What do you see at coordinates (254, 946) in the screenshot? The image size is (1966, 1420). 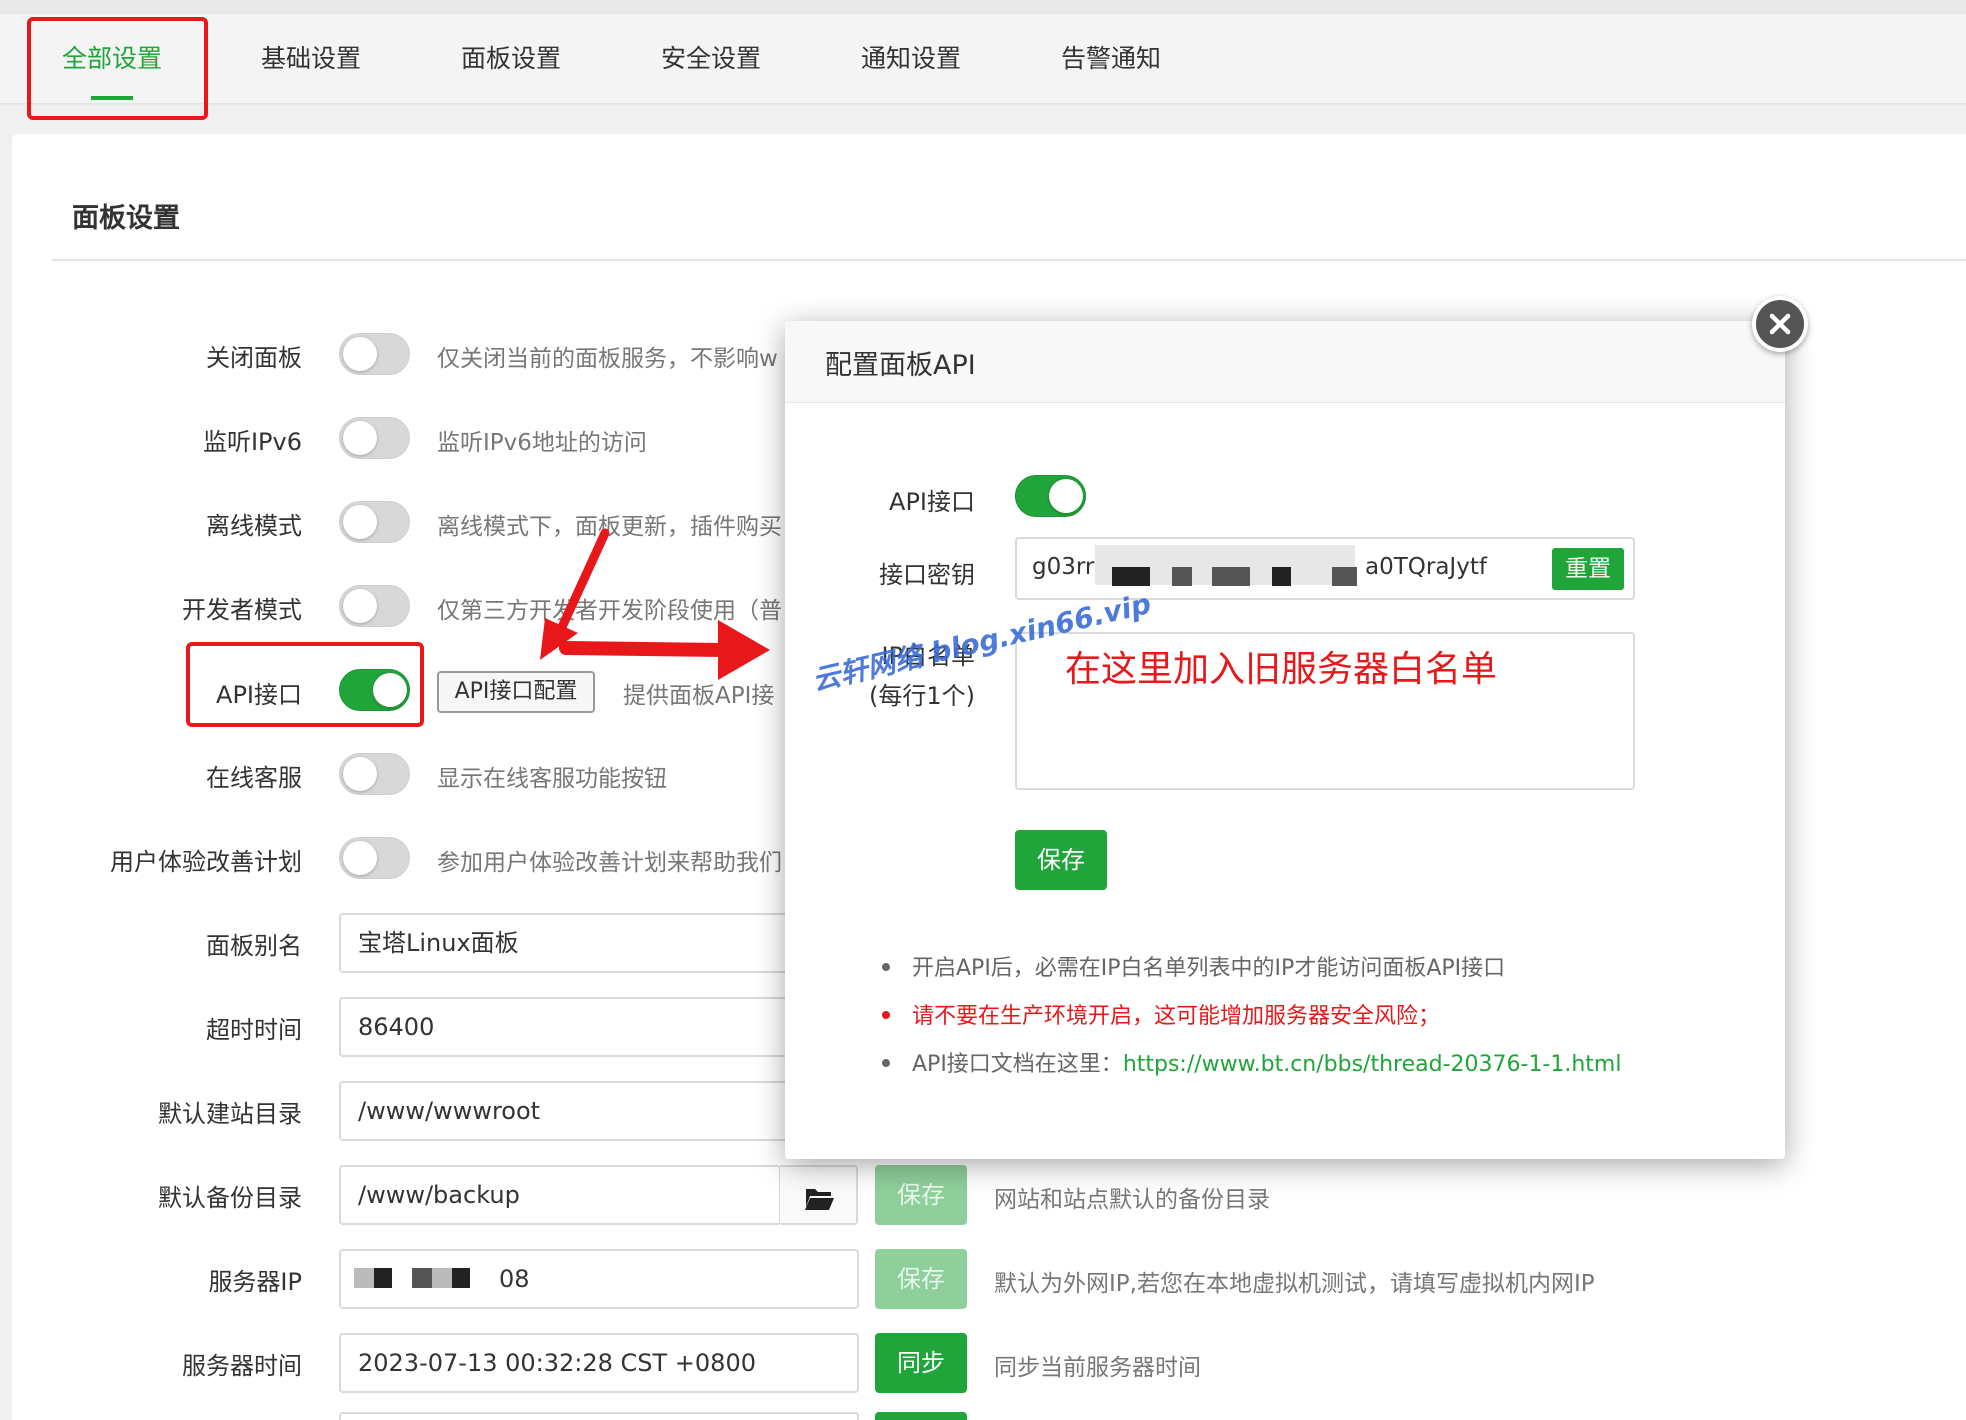 I see `row-label-panel-alias: 面板别名` at bounding box center [254, 946].